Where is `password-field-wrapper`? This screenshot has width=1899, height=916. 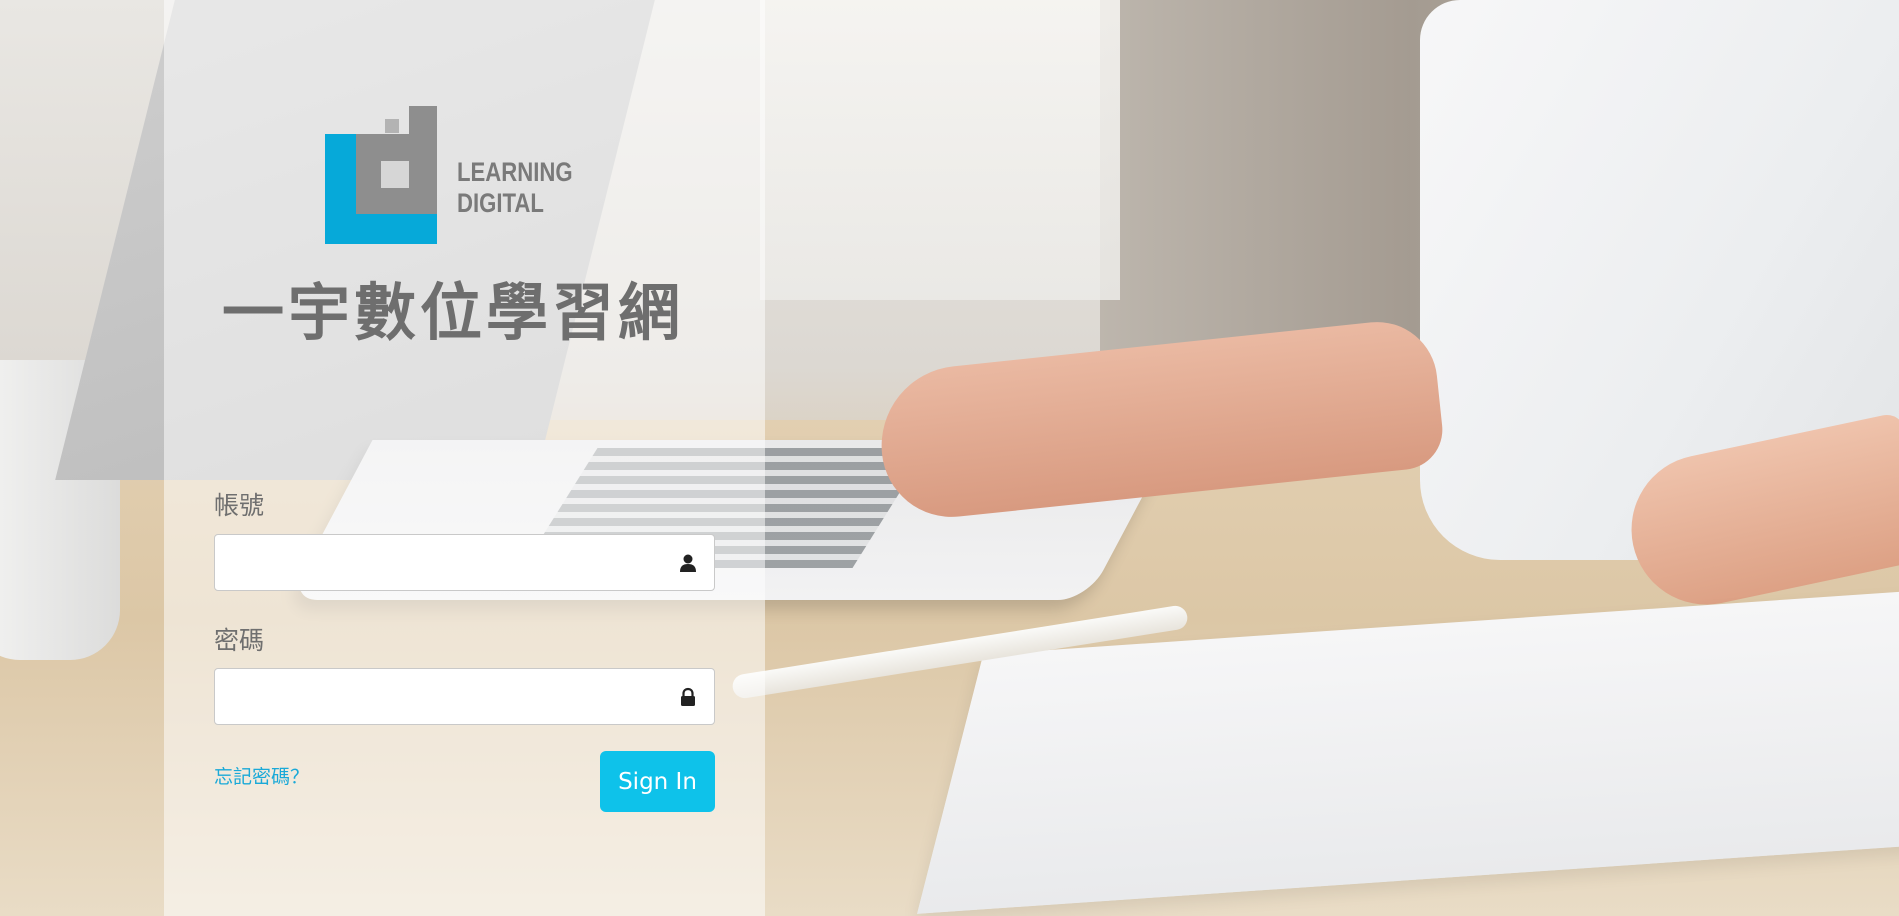 password-field-wrapper is located at coordinates (464, 696).